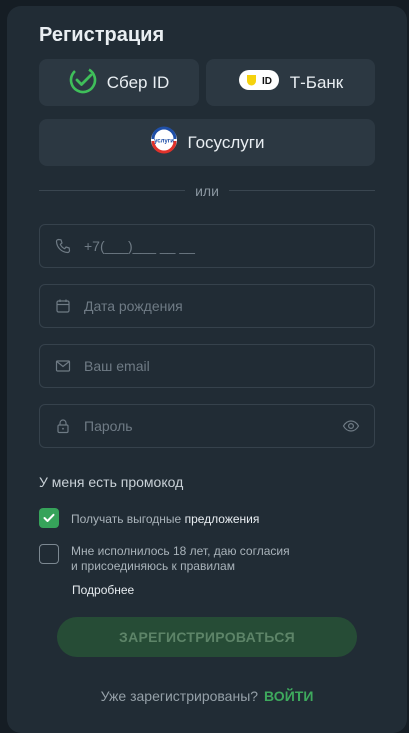  I want to click on password-field, so click(207, 426).